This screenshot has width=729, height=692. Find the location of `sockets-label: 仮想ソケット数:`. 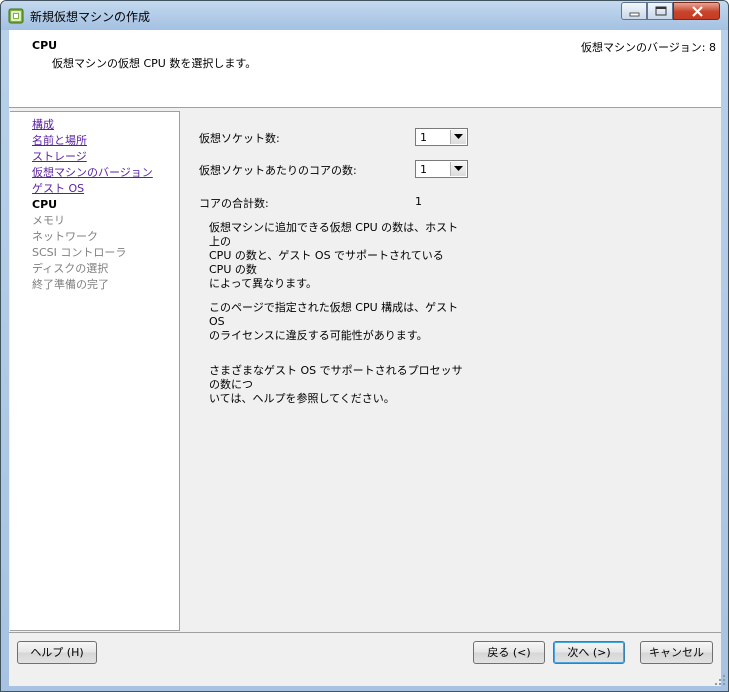

sockets-label: 仮想ソケット数: is located at coordinates (239, 138).